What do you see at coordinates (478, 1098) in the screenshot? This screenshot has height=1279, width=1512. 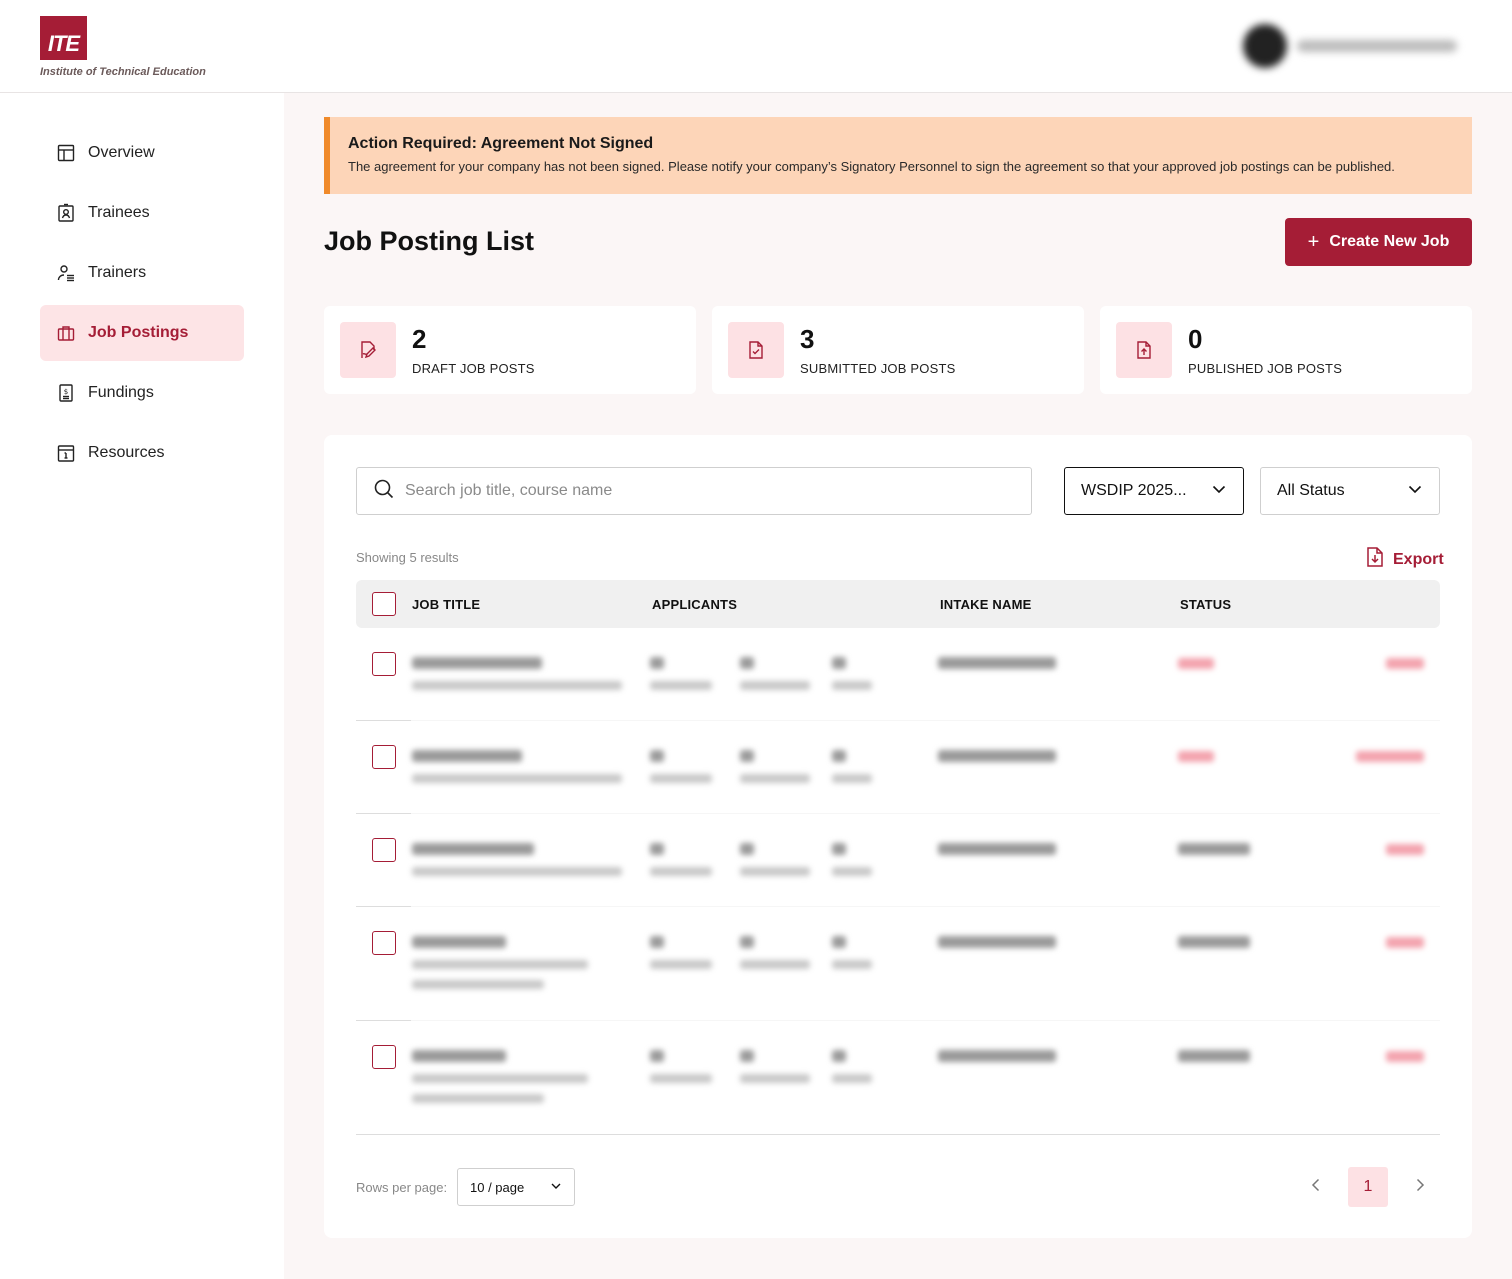 I see `redacted-course-name-line2` at bounding box center [478, 1098].